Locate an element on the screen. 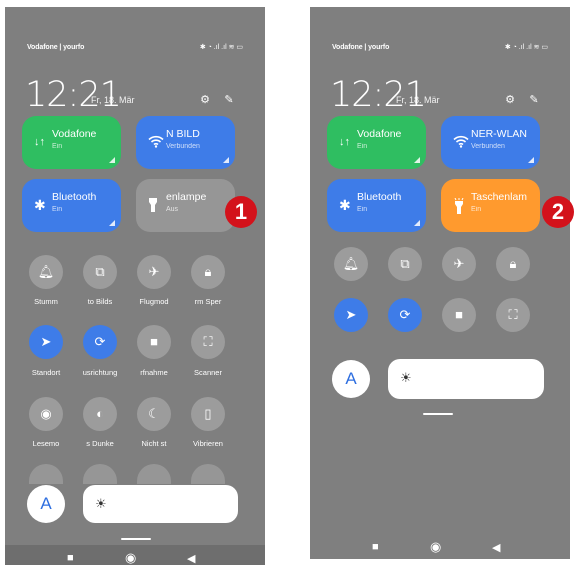 The width and height of the screenshot is (577, 567). do-not-disturb-toggle: ☾ is located at coordinates (154, 414).